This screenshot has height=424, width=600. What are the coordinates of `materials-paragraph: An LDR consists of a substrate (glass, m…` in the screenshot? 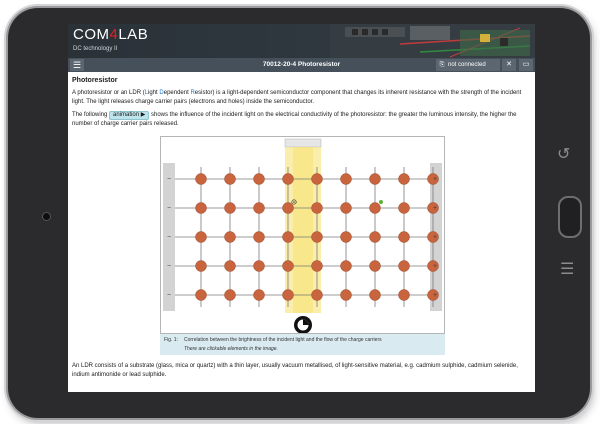 It's located at (295, 370).